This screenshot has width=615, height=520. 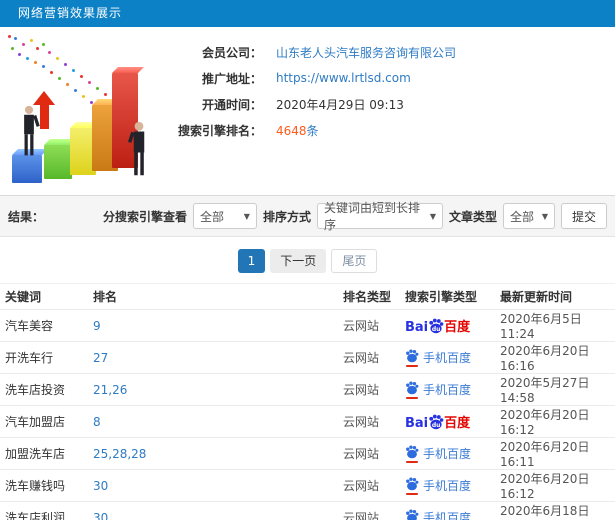 What do you see at coordinates (44, 325) in the screenshot?
I see `keyword-cell: 汽车美容` at bounding box center [44, 325].